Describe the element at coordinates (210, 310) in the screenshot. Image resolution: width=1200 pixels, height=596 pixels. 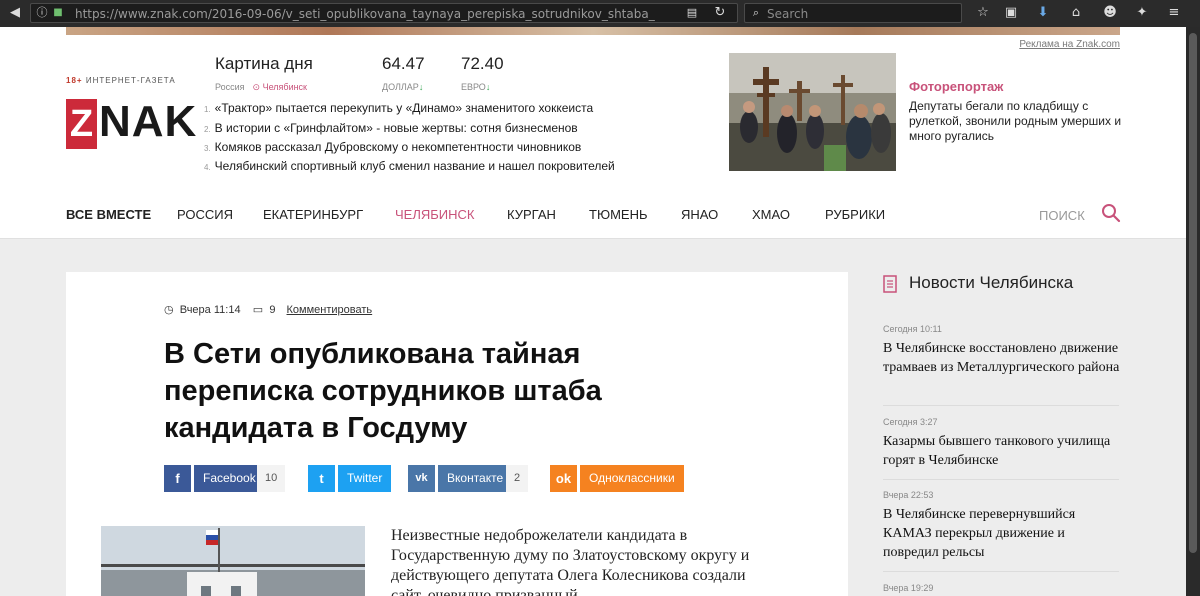
I see `article-time: Вчера 11:14` at that location.